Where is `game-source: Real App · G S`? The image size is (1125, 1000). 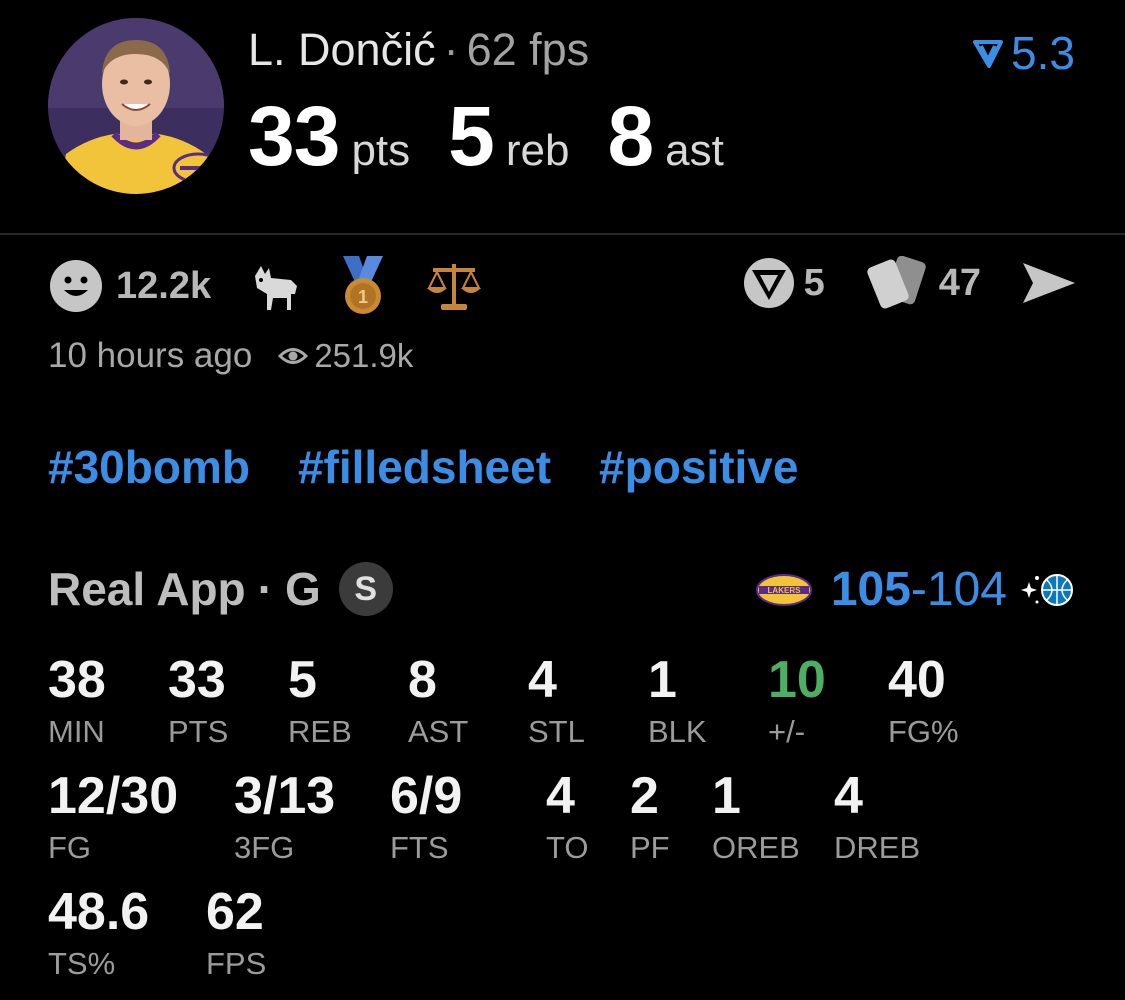 game-source: Real App · G S is located at coordinates (220, 589).